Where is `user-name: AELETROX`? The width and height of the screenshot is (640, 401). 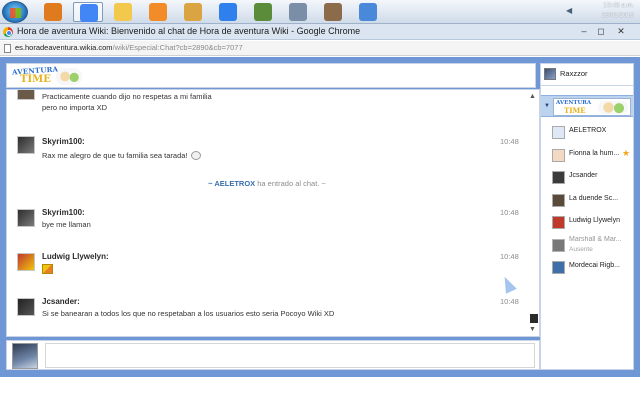
user-name: AELETROX is located at coordinates (588, 130).